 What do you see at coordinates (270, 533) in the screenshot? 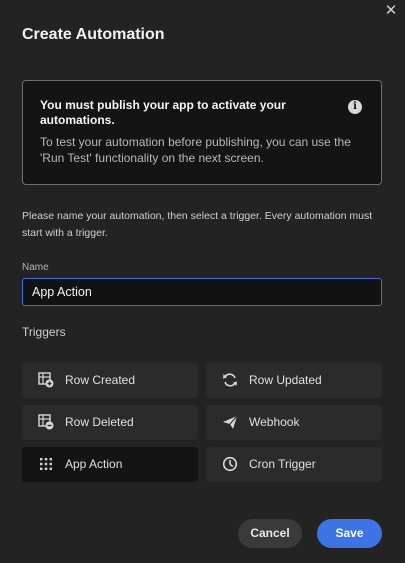
I see `cancel-button: Cancel` at bounding box center [270, 533].